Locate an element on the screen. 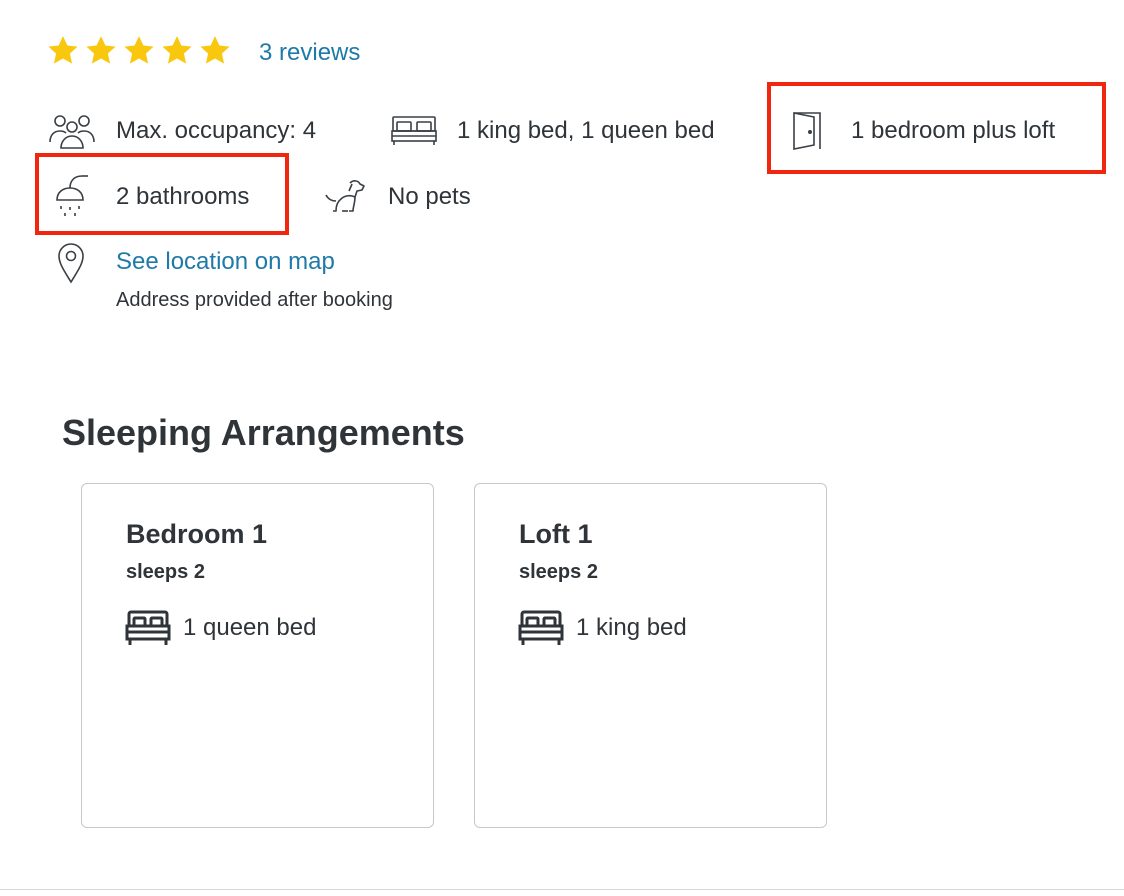 The image size is (1124, 896). amenity-label: 1 king bed, 1 queen bed is located at coordinates (586, 130).